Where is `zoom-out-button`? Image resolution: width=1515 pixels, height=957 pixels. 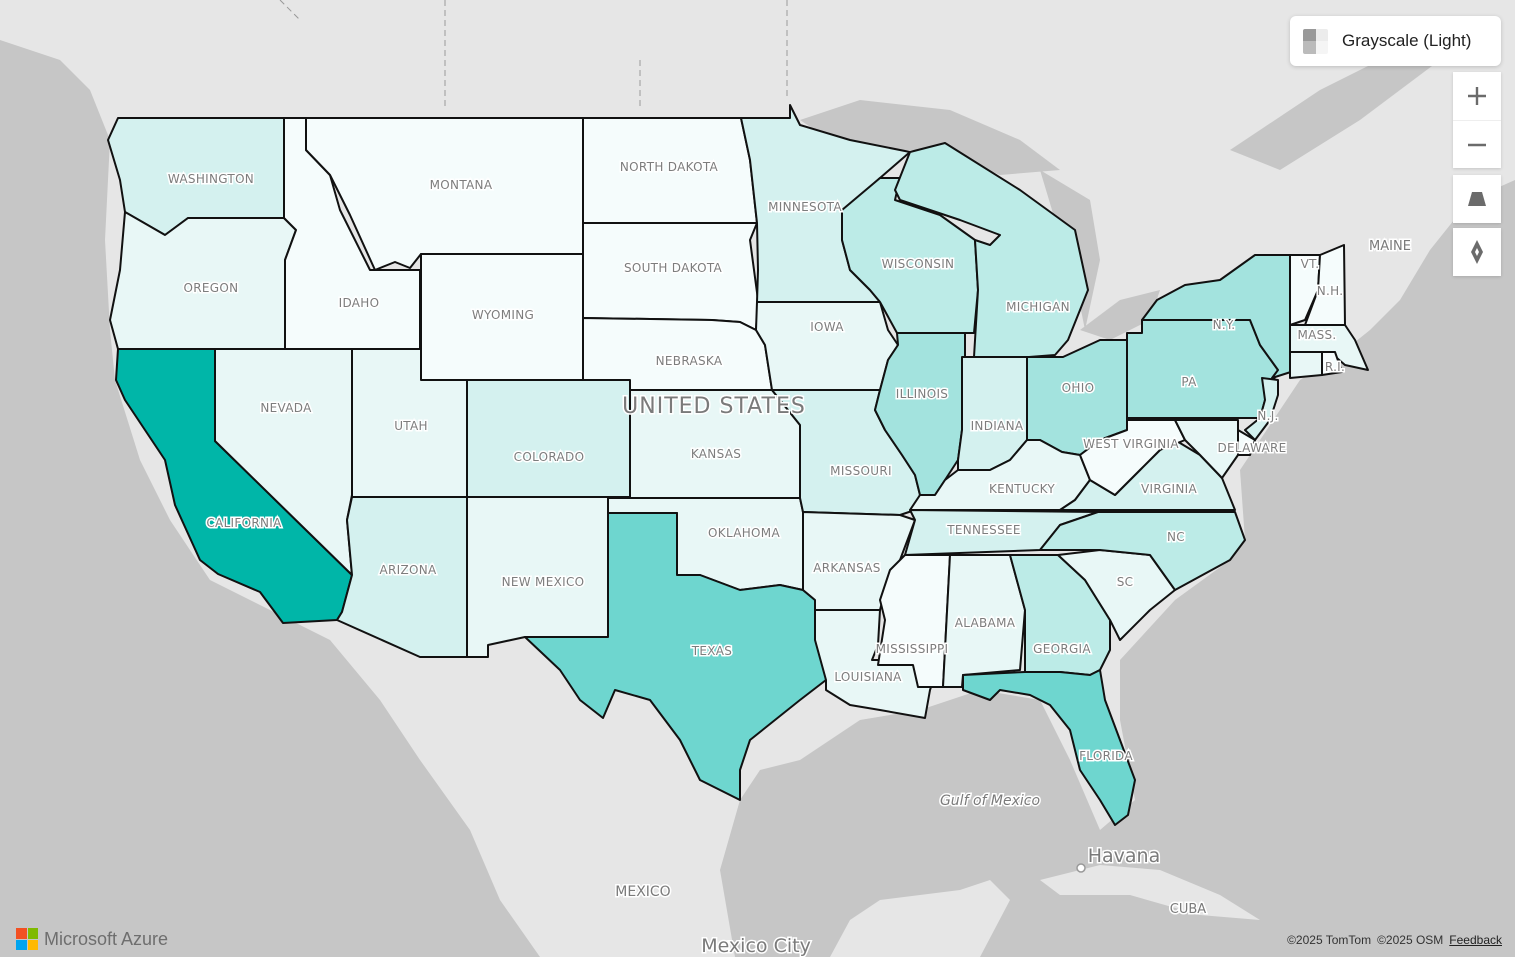
zoom-out-button is located at coordinates (1477, 145).